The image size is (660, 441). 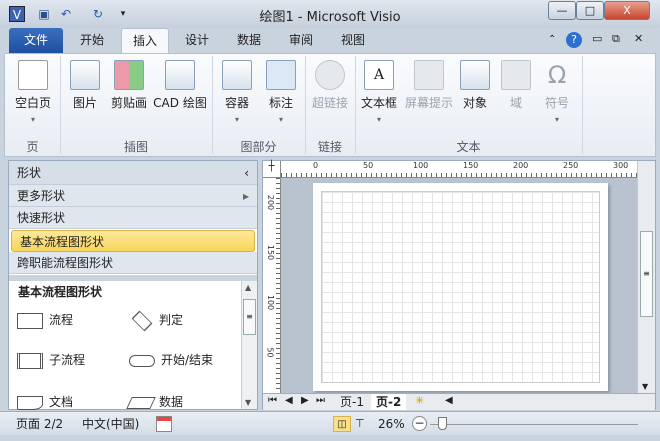 I want to click on picture-button: 图片, so click(x=85, y=84).